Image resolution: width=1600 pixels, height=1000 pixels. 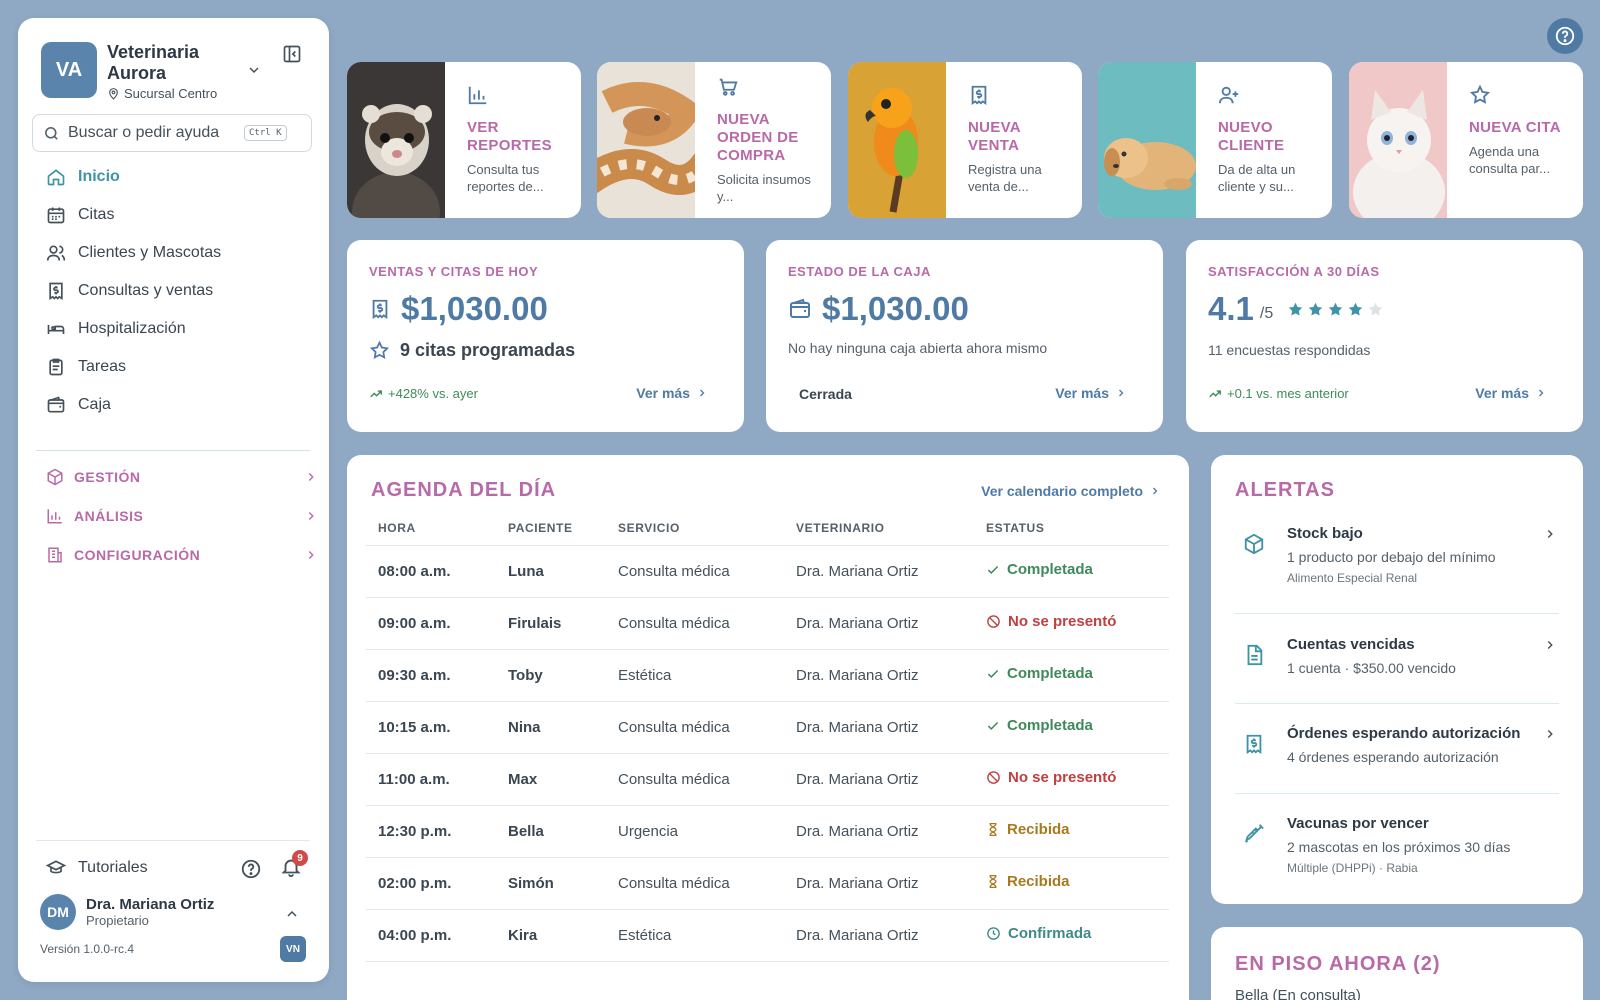 I want to click on full-calendar-label: Ver calendario completo, so click(x=1062, y=491).